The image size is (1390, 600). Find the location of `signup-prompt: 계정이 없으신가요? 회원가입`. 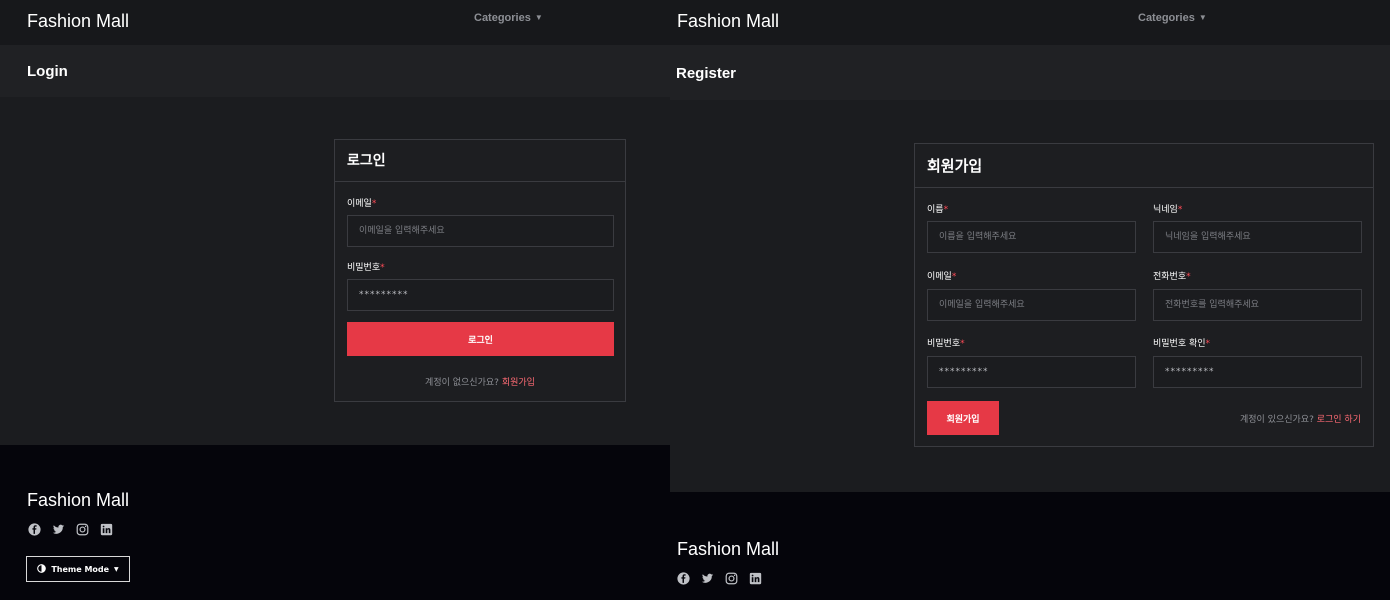

signup-prompt: 계정이 없으신가요? 회원가입 is located at coordinates (480, 381).